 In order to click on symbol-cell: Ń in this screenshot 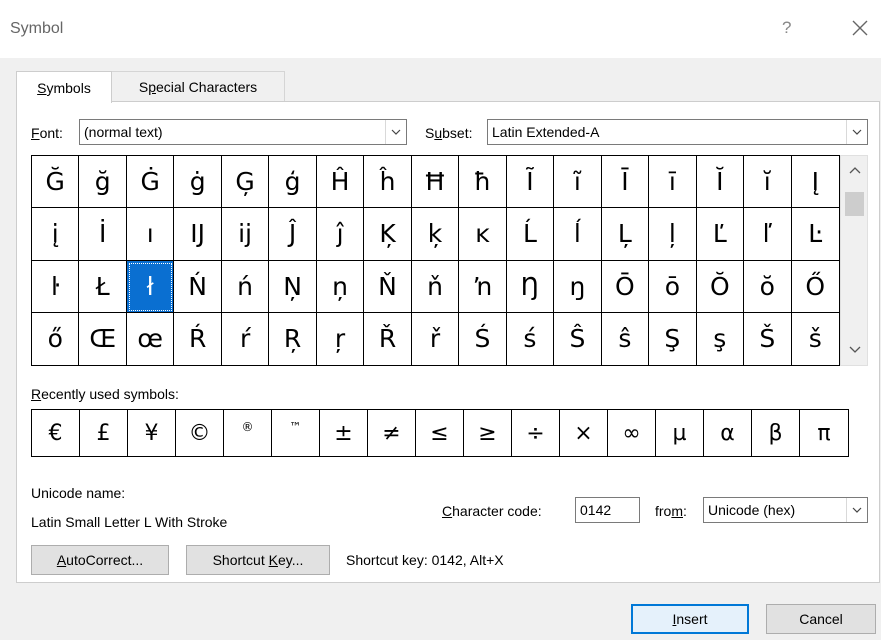, I will do `click(198, 286)`.